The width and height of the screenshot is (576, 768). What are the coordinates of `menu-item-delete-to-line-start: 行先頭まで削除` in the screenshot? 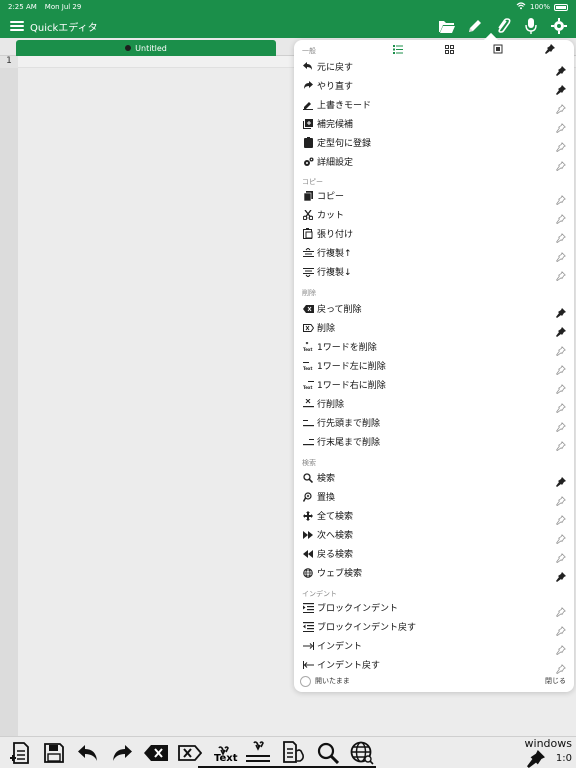 It's located at (434, 423).